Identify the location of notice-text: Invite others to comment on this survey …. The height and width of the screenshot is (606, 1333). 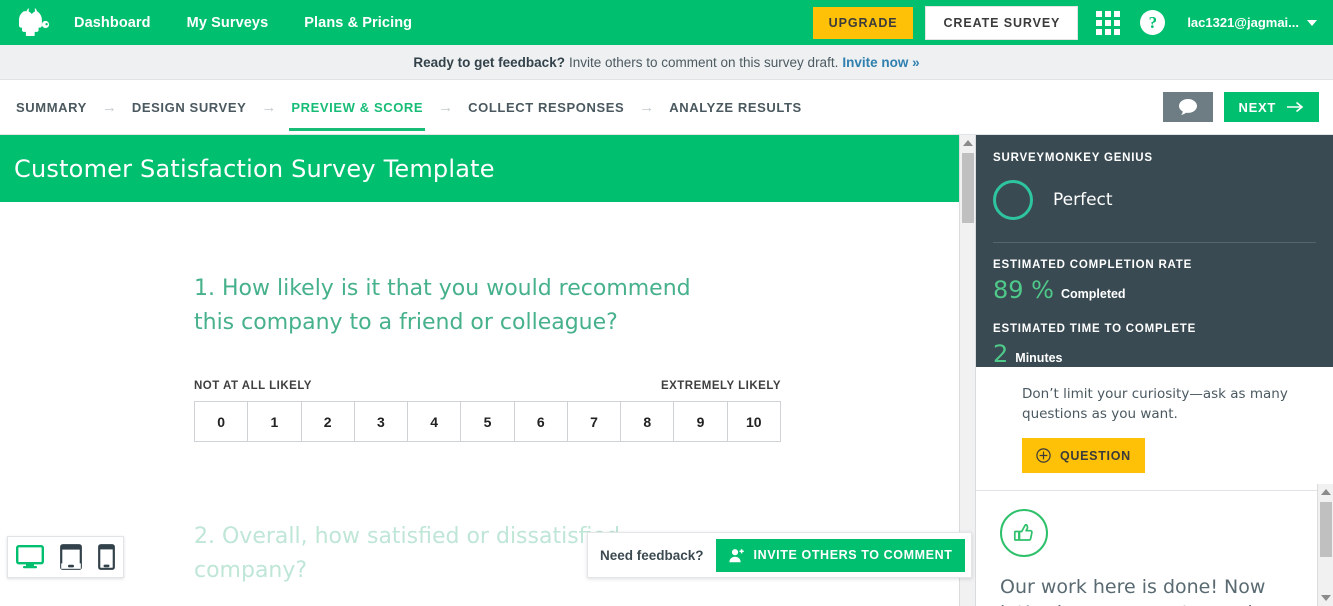
(703, 62).